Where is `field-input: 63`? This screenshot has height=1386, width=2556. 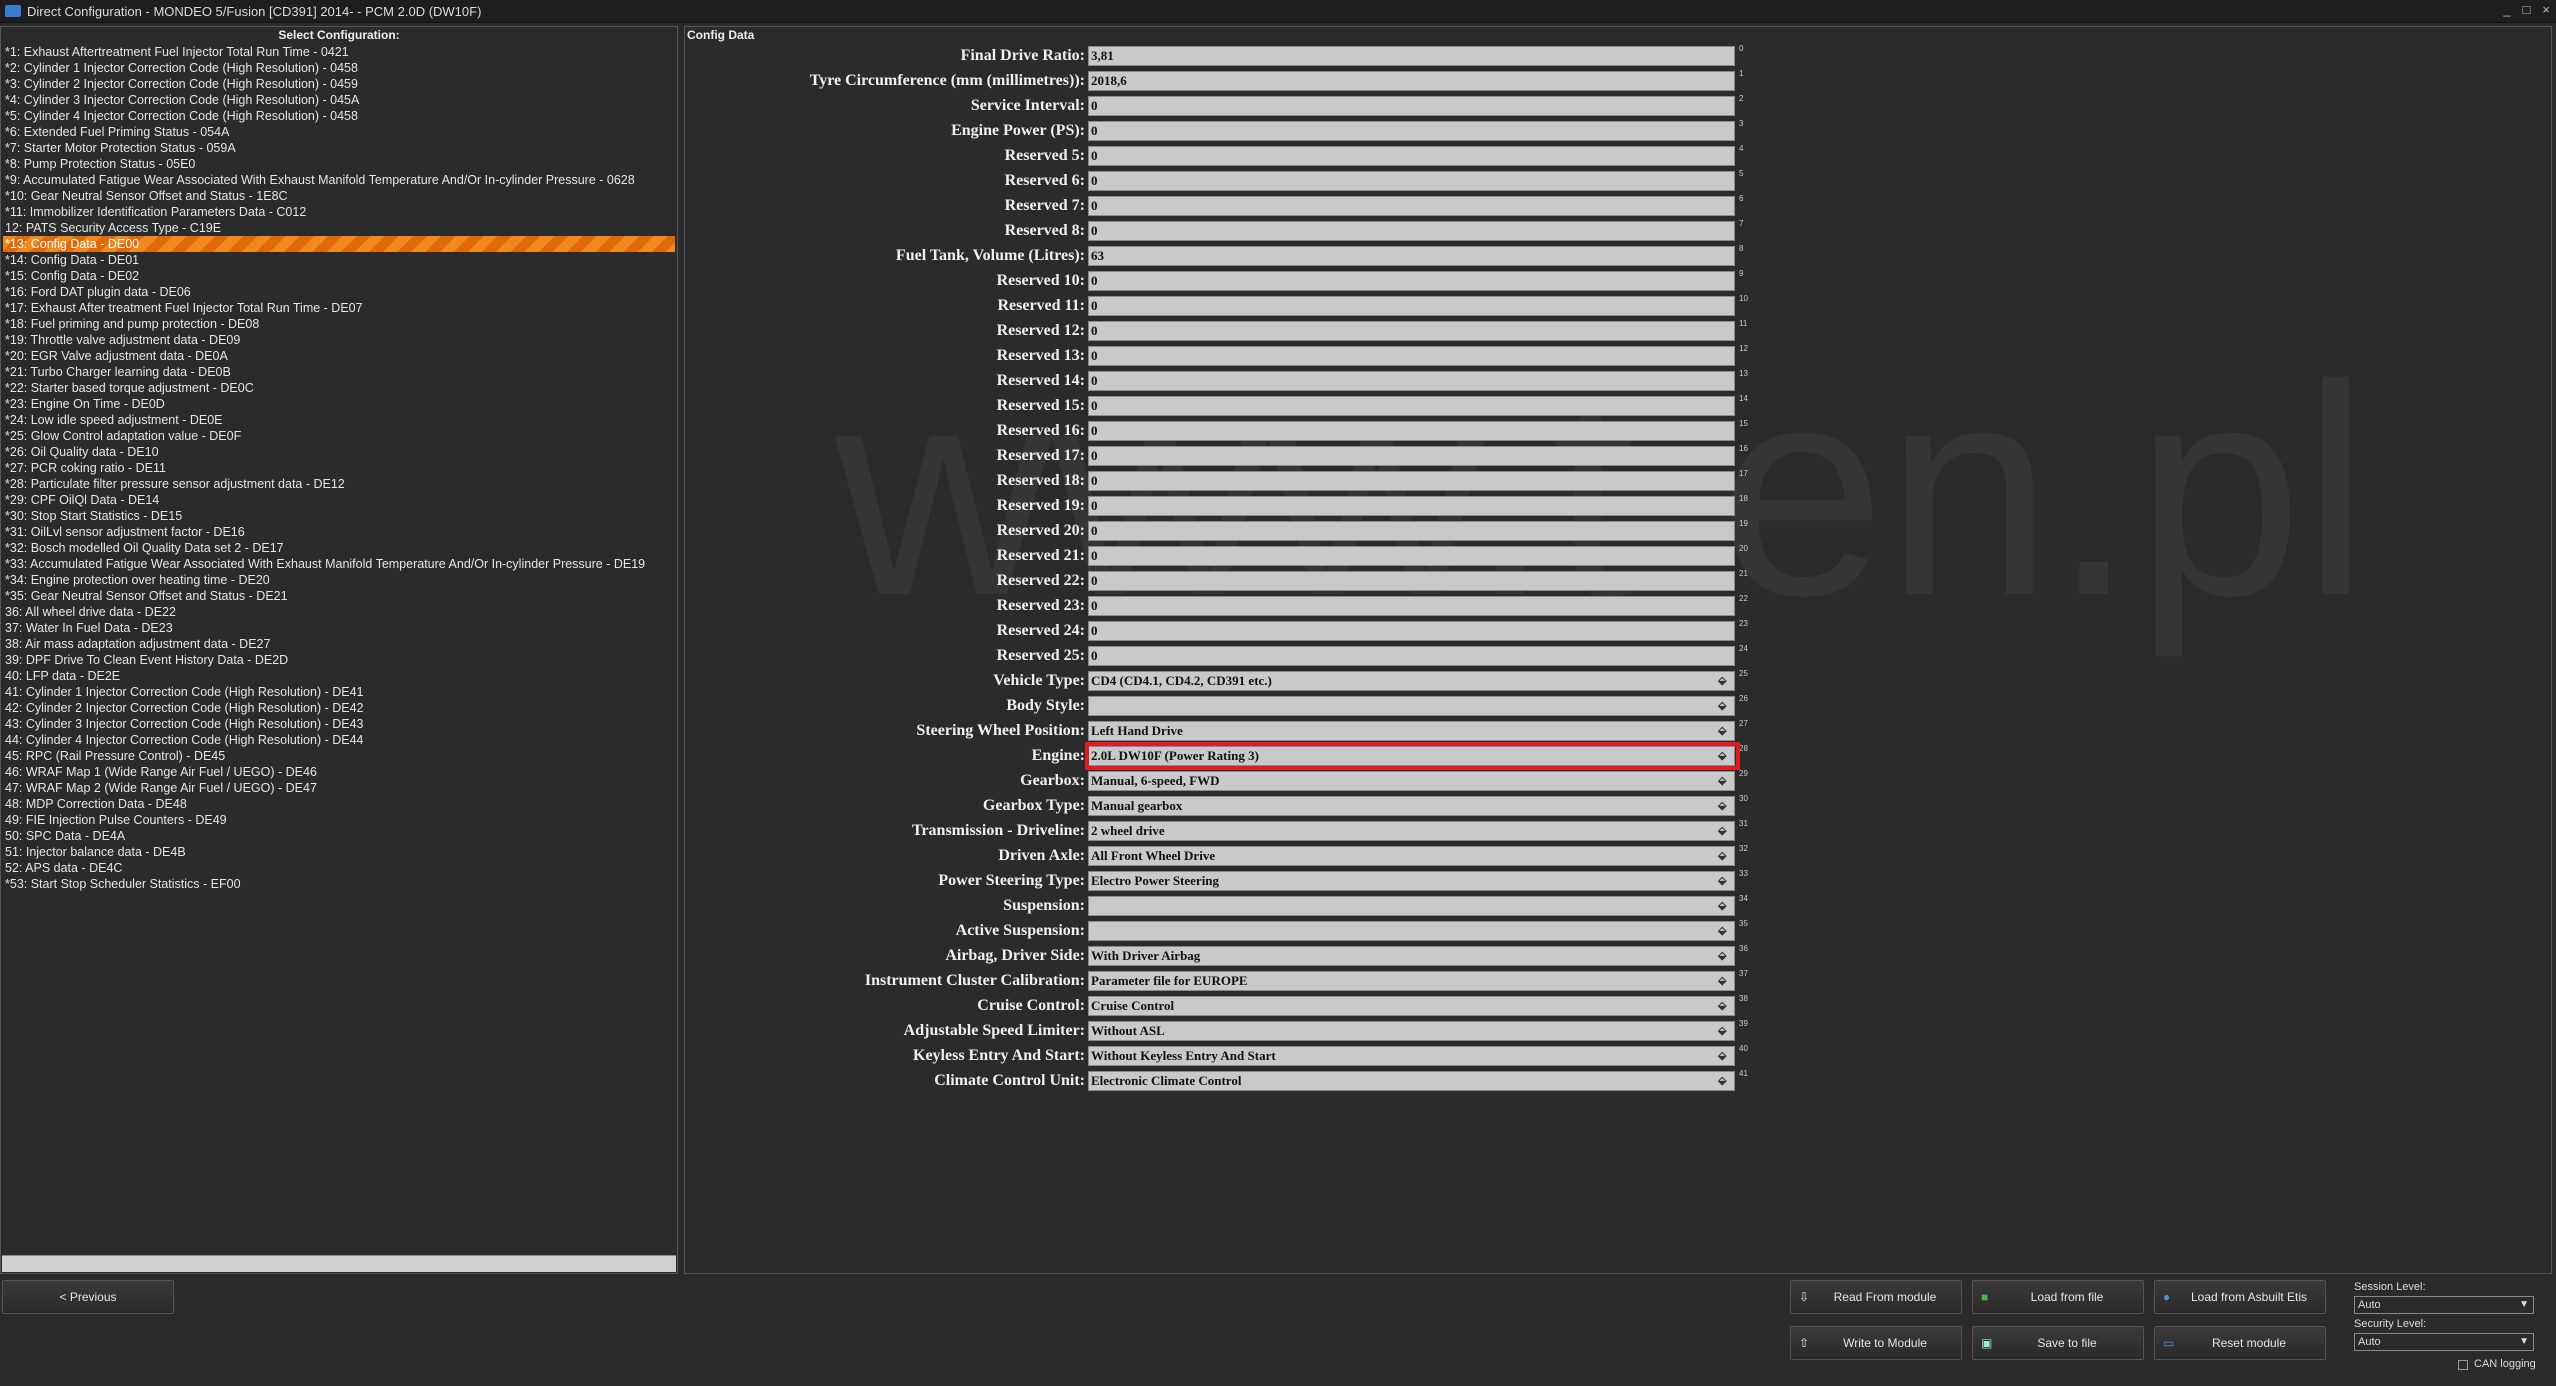 field-input: 63 is located at coordinates (1411, 256).